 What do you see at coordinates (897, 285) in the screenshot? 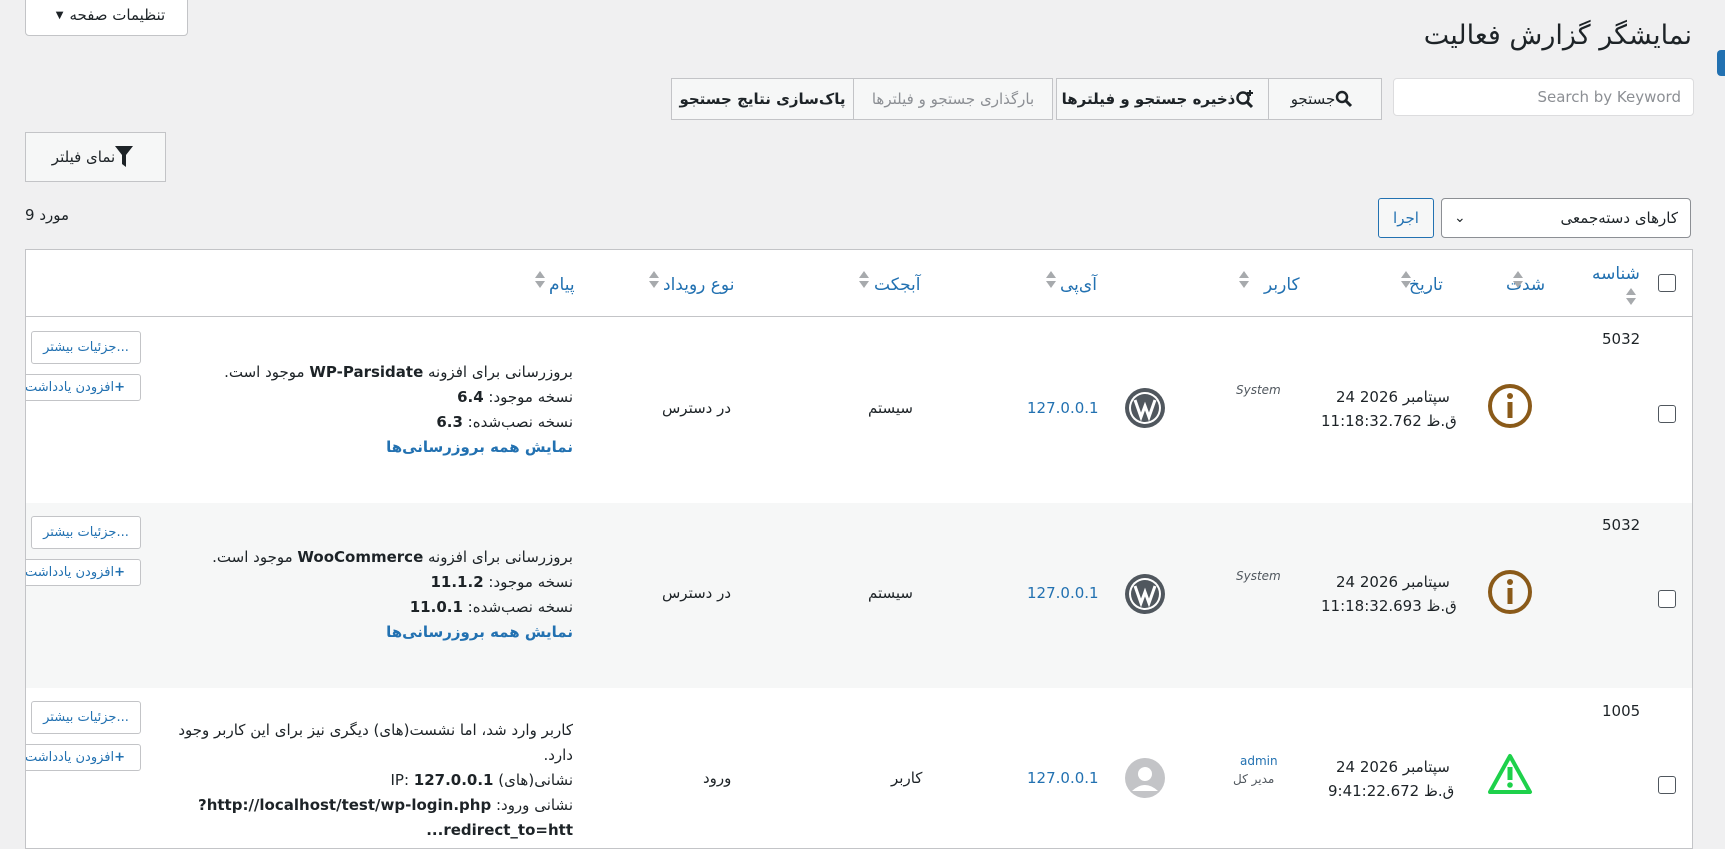
I see `column-object: آبجکت` at bounding box center [897, 285].